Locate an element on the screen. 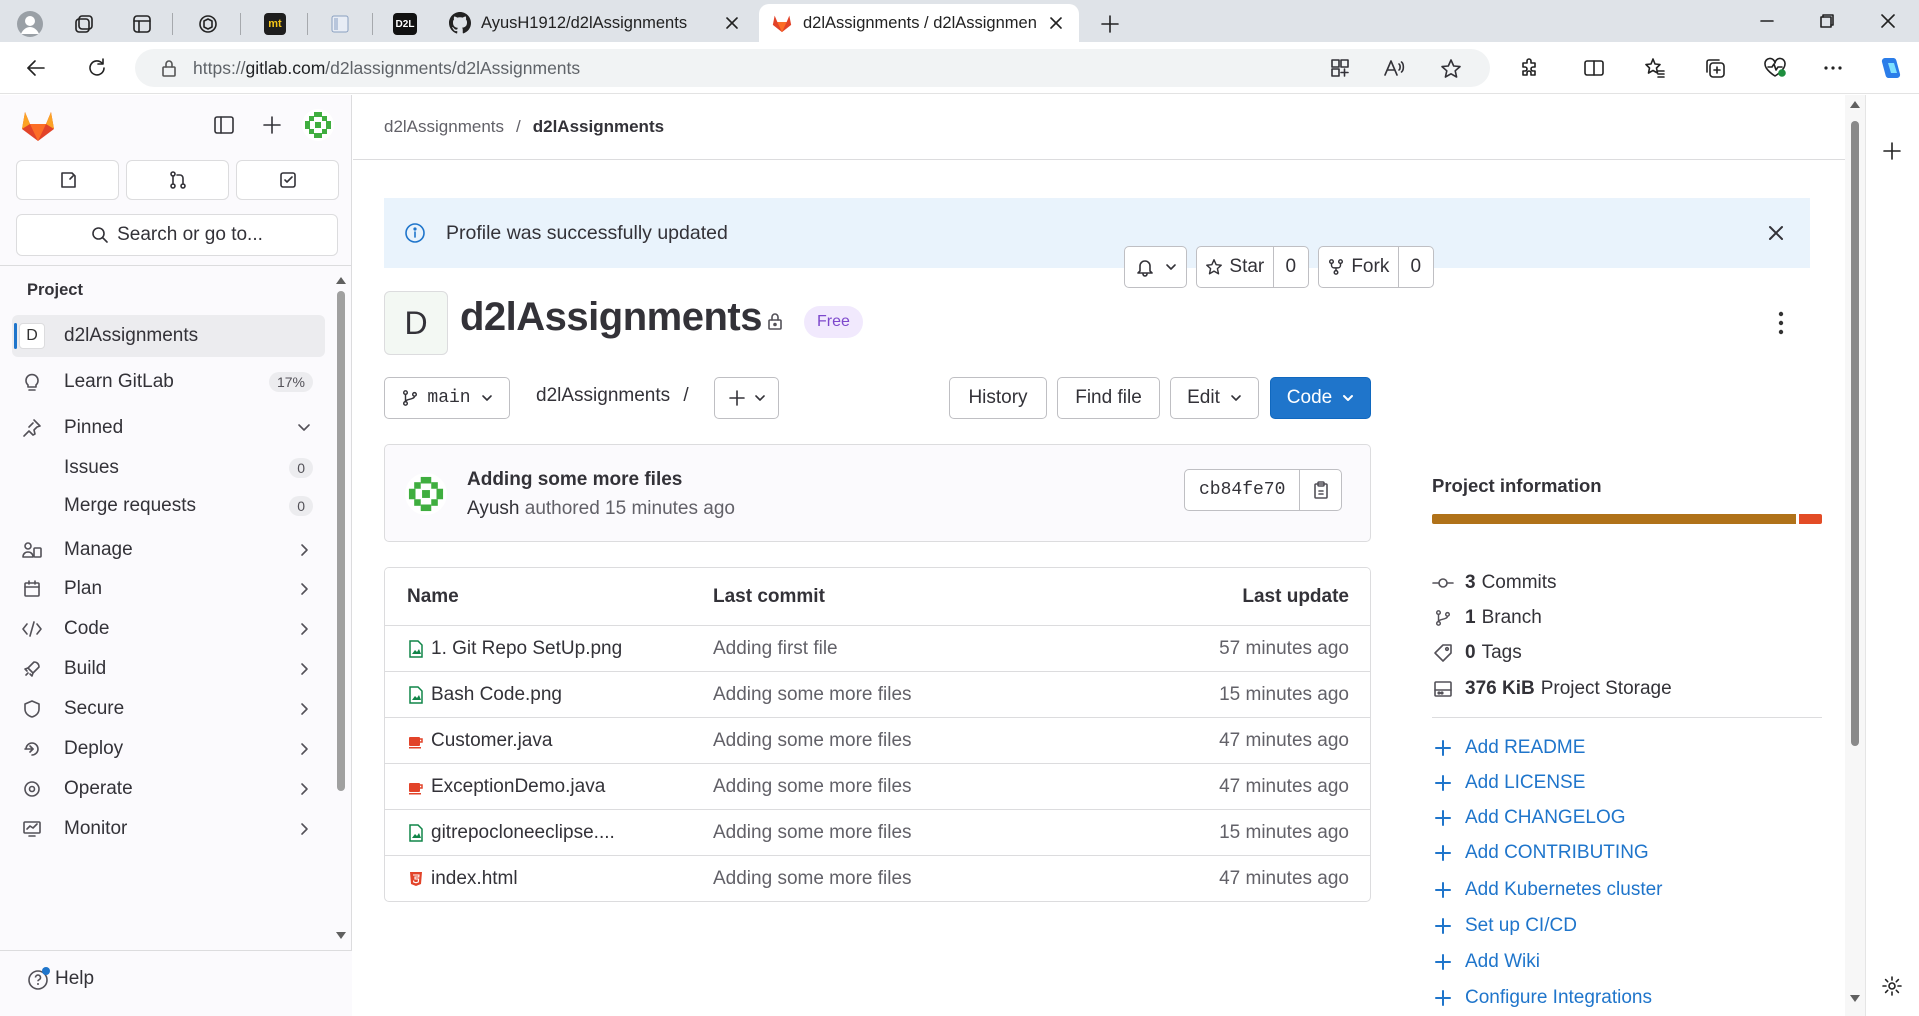 This screenshot has width=1919, height=1016. add-contributing-link: Add CONTRIBUTING is located at coordinates (1540, 853).